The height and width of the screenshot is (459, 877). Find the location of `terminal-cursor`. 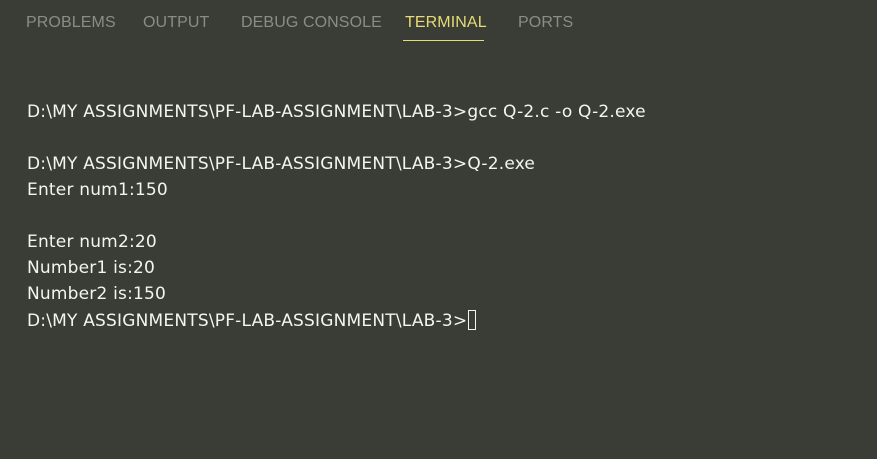

terminal-cursor is located at coordinates (472, 320).